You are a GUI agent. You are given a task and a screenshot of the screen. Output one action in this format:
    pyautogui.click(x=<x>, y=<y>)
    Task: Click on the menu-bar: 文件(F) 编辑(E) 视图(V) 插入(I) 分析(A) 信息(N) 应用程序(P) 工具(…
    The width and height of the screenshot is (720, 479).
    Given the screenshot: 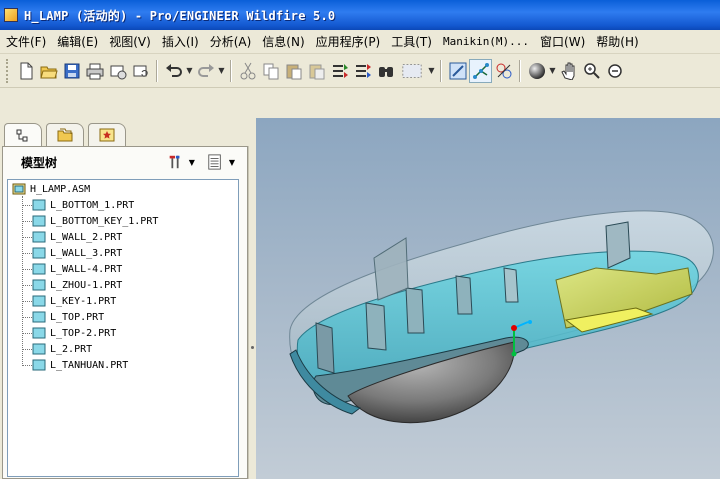 What is the action you would take?
    pyautogui.click(x=360, y=42)
    